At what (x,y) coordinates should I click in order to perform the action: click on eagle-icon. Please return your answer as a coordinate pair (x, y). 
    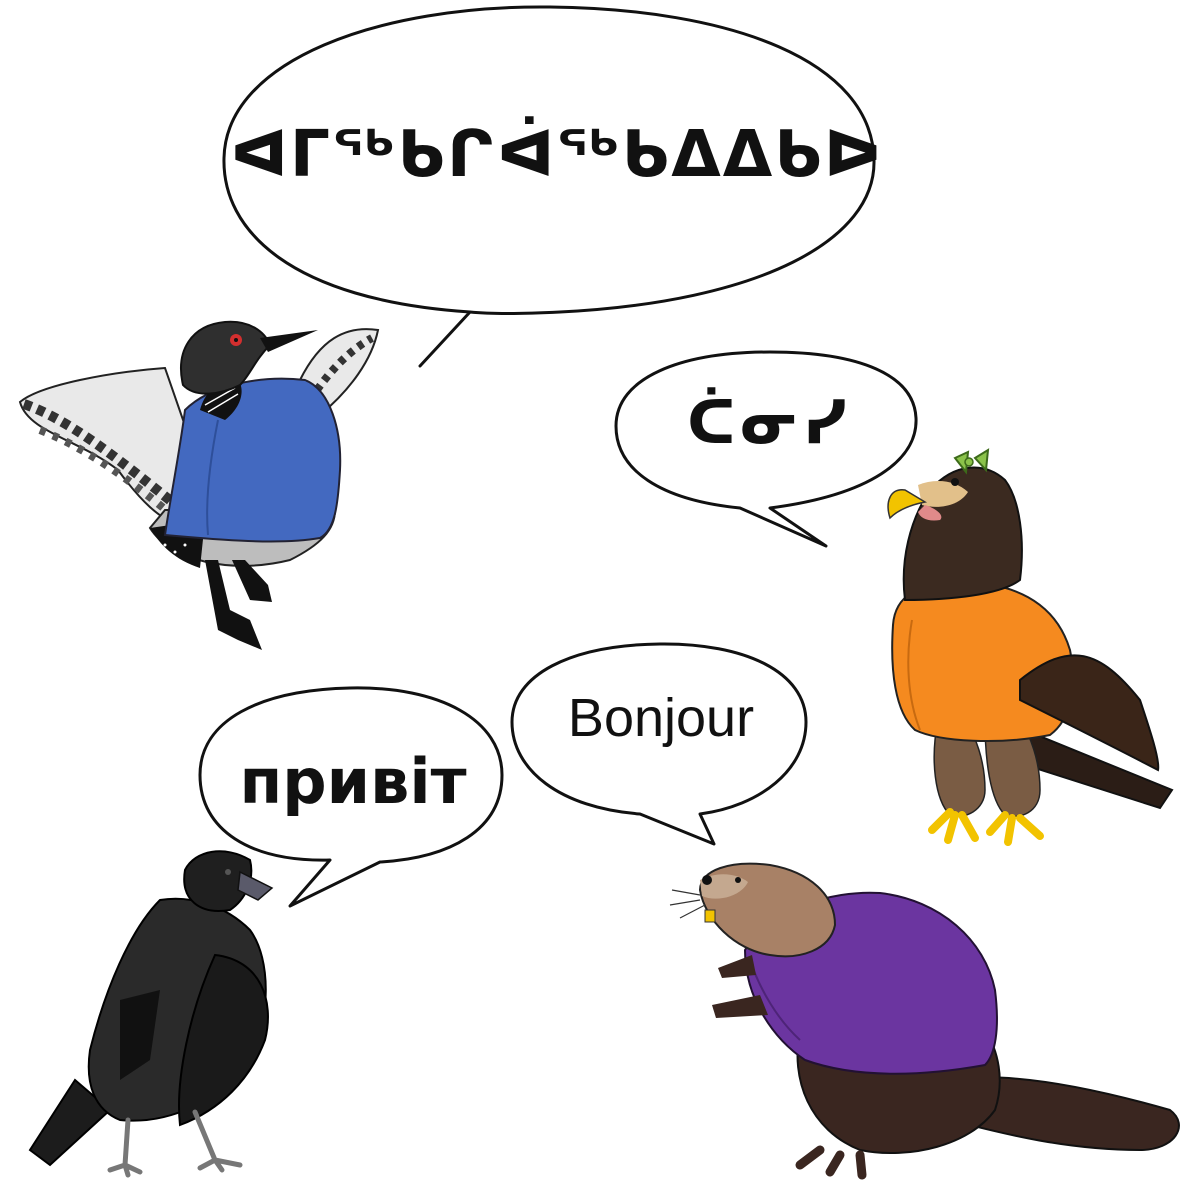
    Looking at the image, I should click on (1030, 647).